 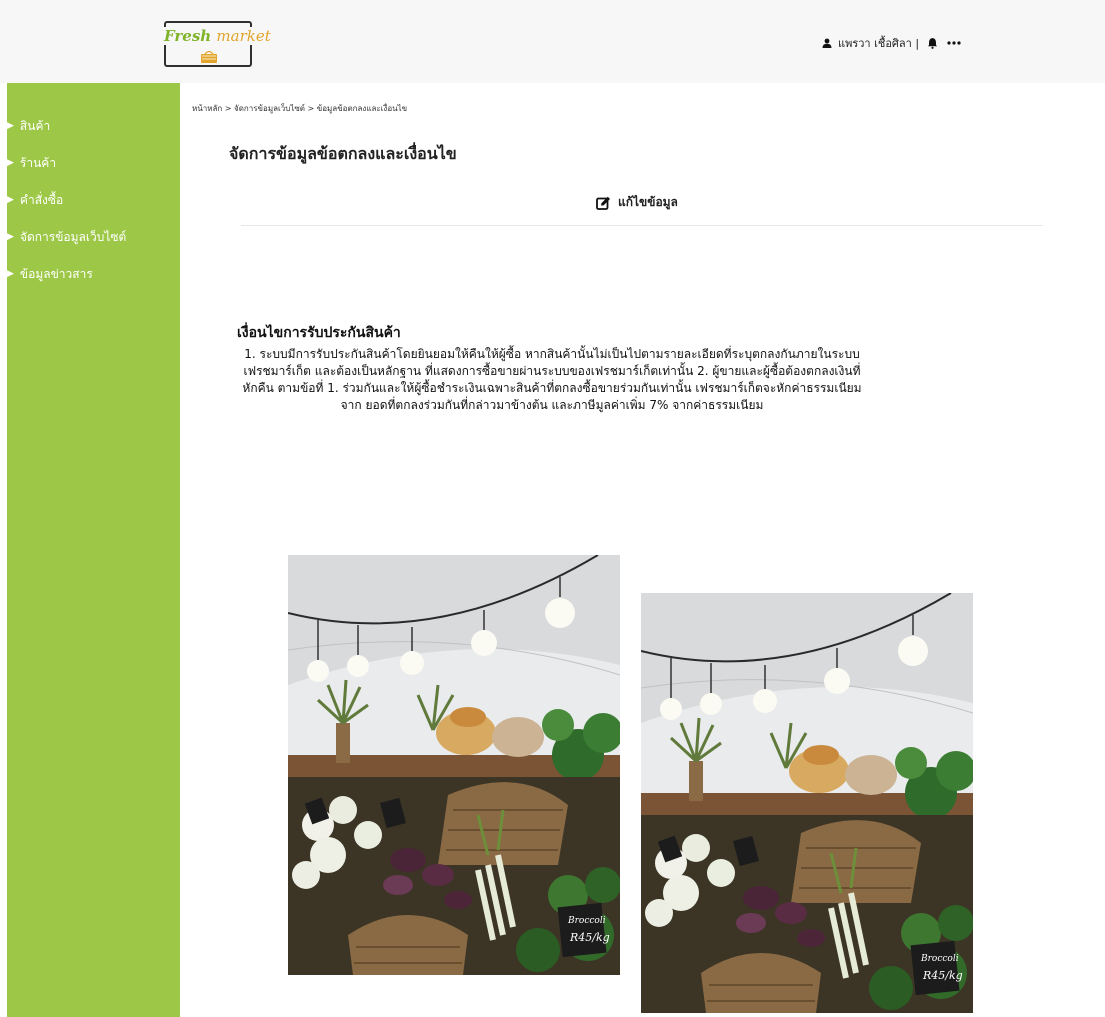 What do you see at coordinates (209, 57) in the screenshot?
I see `basket-icon` at bounding box center [209, 57].